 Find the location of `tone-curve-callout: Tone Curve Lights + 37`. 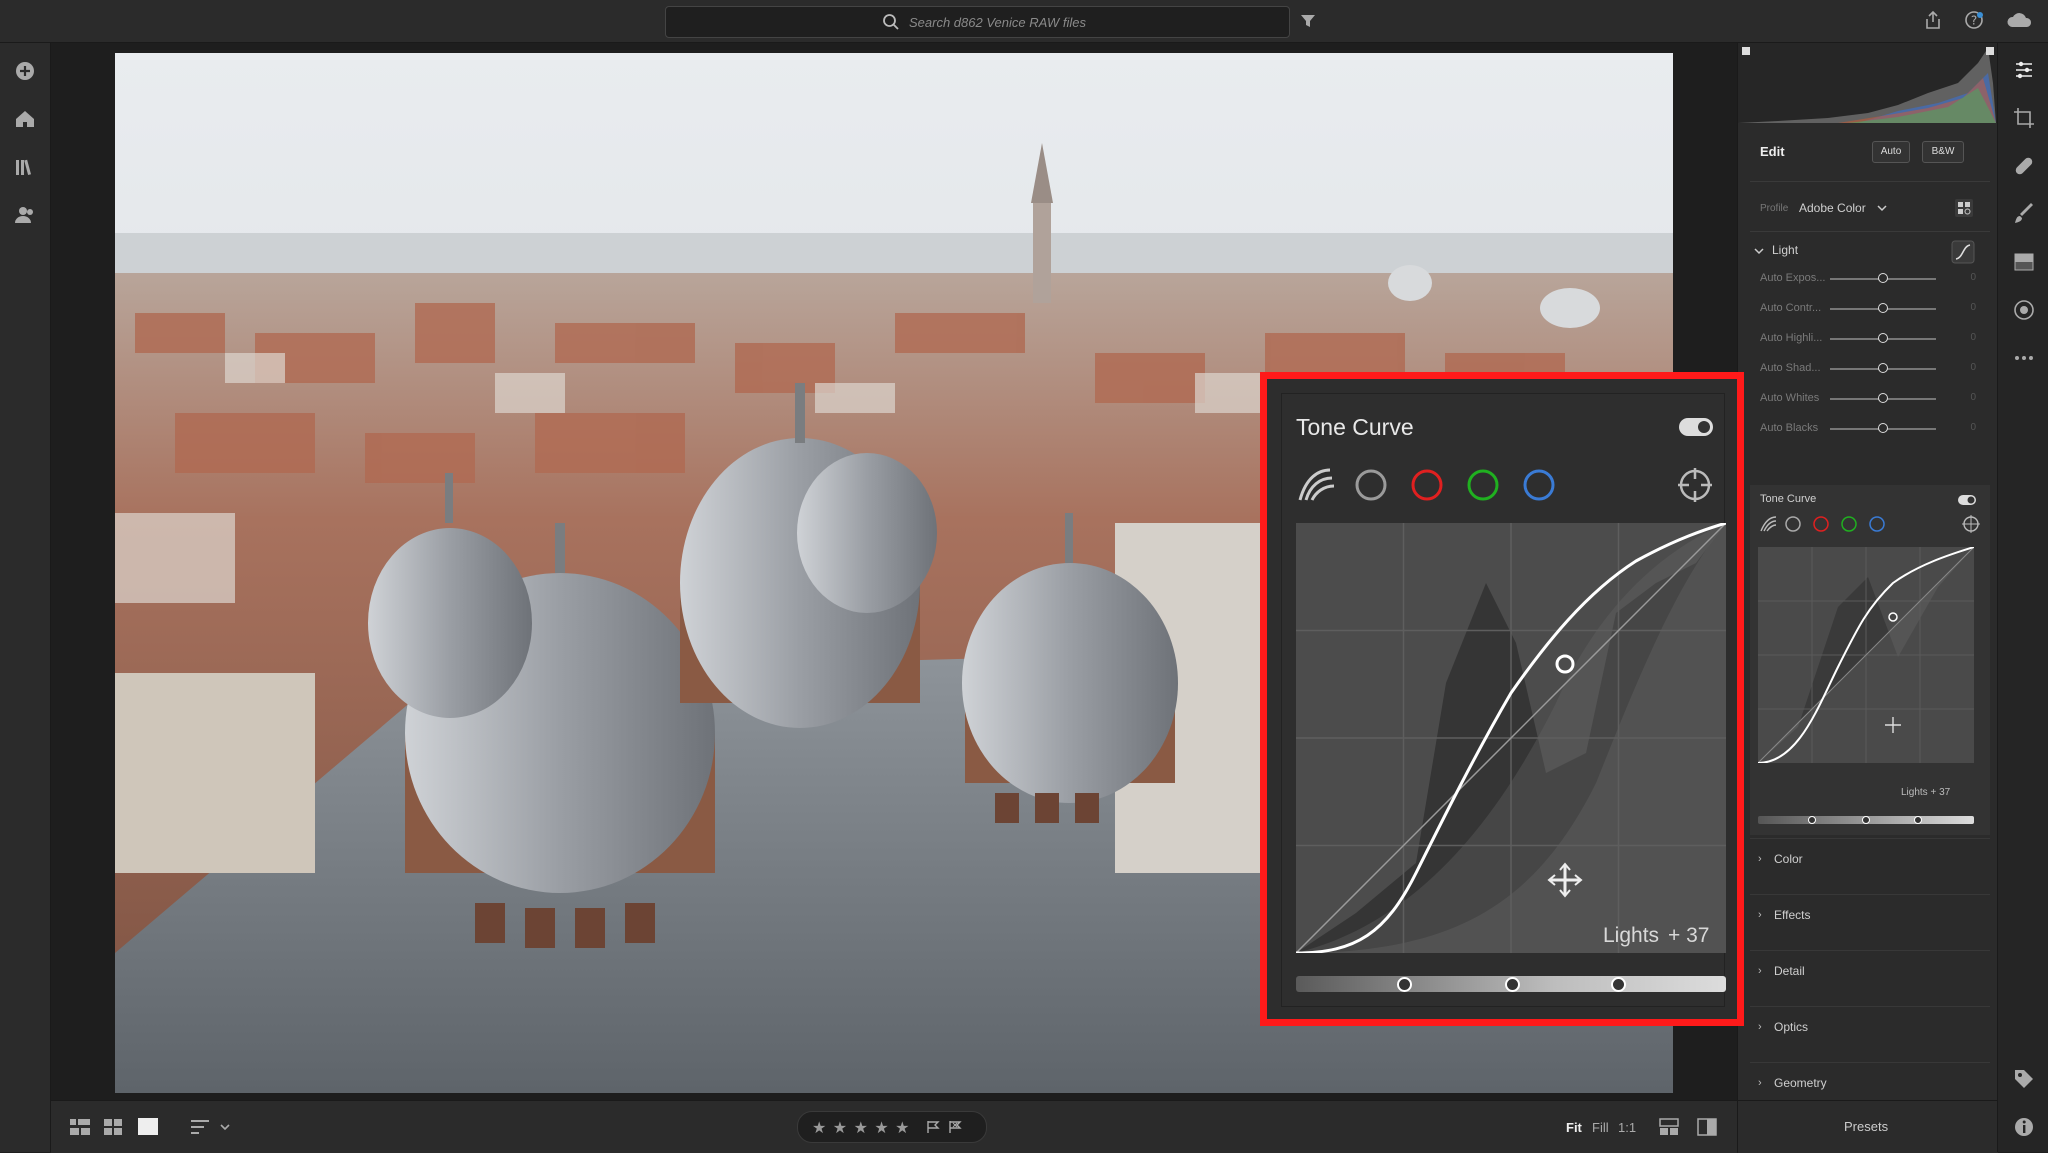

tone-curve-callout: Tone Curve Lights + 37 is located at coordinates (1502, 699).